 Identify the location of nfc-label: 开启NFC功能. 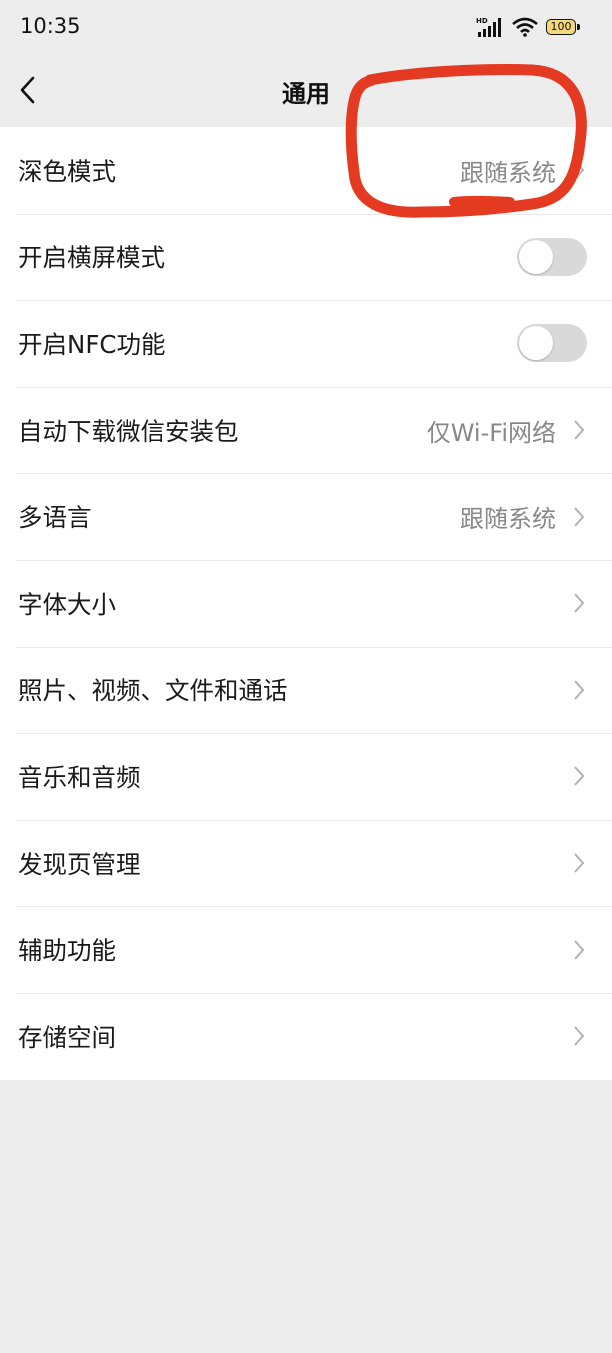
(92, 344).